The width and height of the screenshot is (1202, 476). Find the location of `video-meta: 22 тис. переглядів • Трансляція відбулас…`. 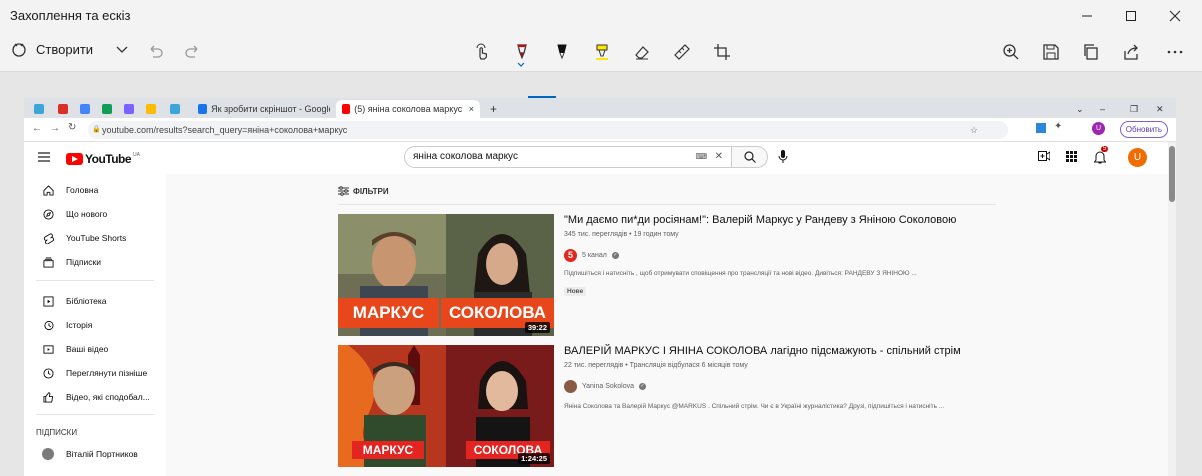

video-meta: 22 тис. переглядів • Трансляція відбулас… is located at coordinates (656, 365).